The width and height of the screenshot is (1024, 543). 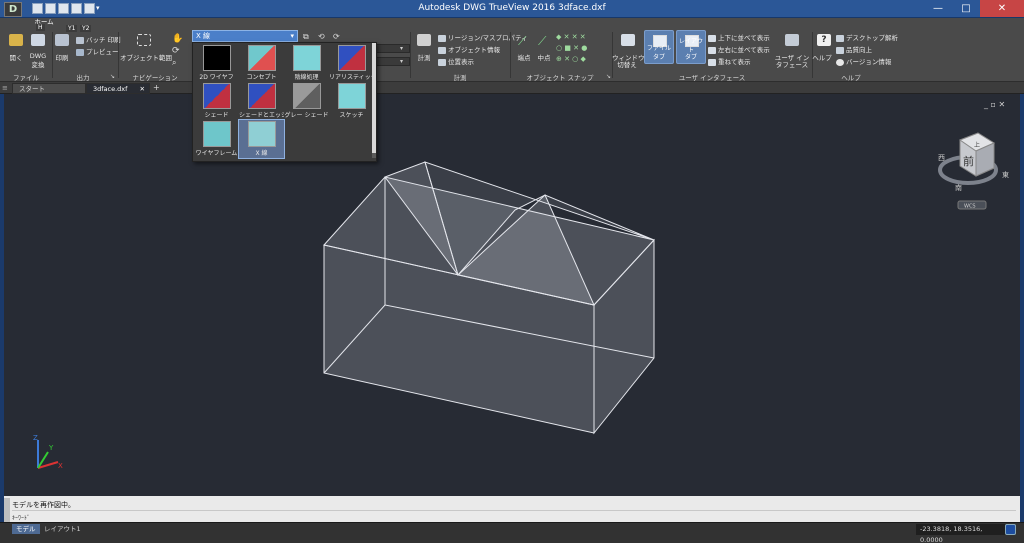 I want to click on ucs-y-label: Y, so click(x=51, y=448).